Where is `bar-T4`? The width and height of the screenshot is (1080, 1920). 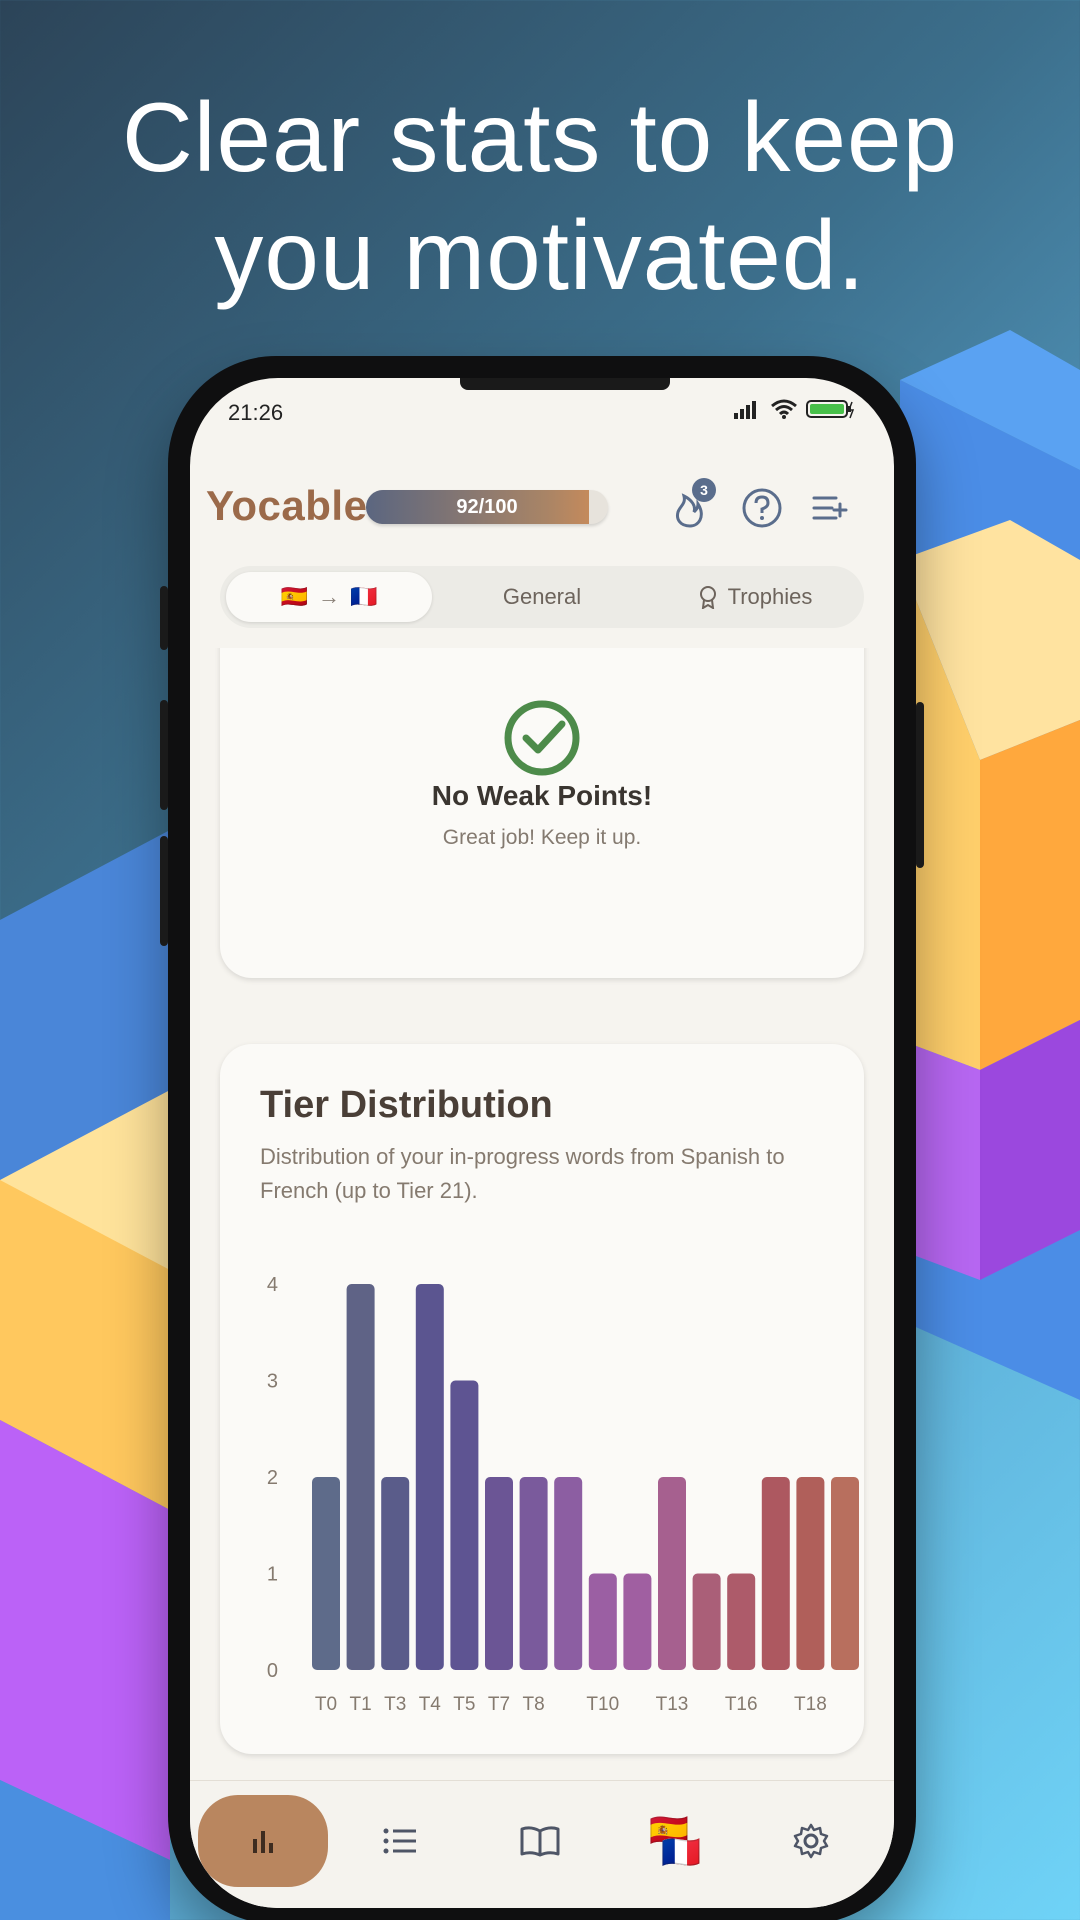
bar-T4 is located at coordinates (464, 1525).